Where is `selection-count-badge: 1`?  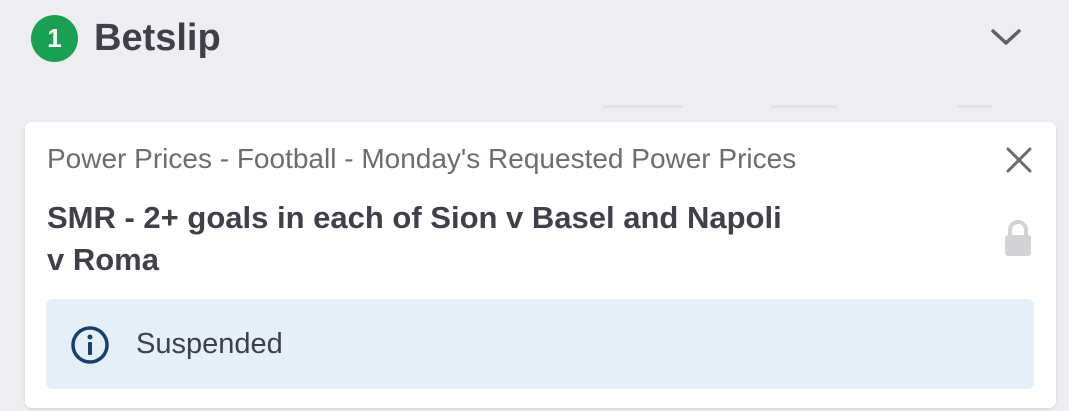
selection-count-badge: 1 is located at coordinates (54, 38).